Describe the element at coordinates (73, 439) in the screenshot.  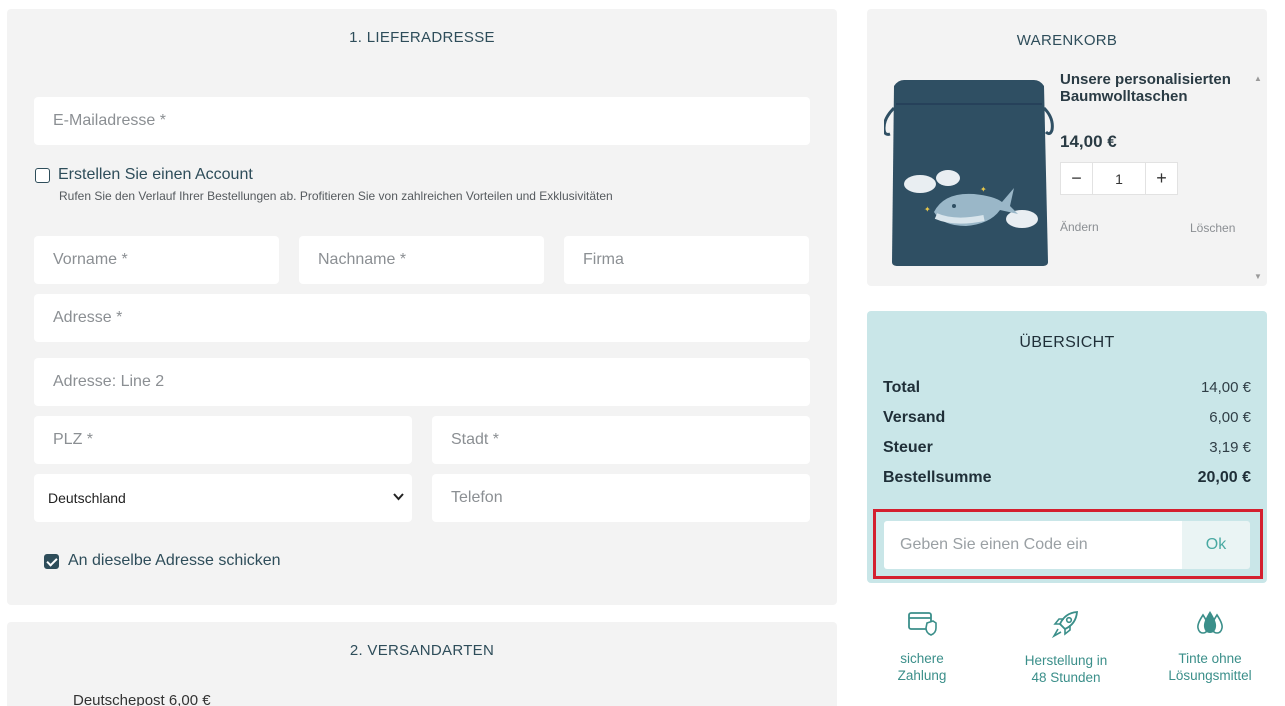
I see `zip-placeholder: PLZ *` at that location.